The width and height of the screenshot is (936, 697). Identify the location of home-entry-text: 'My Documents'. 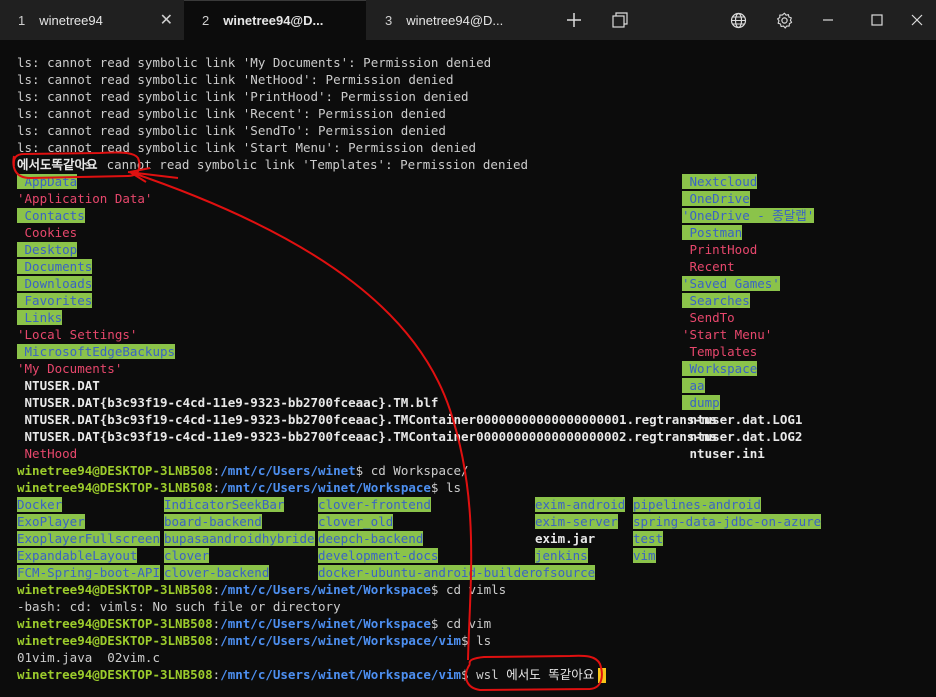
(70, 368).